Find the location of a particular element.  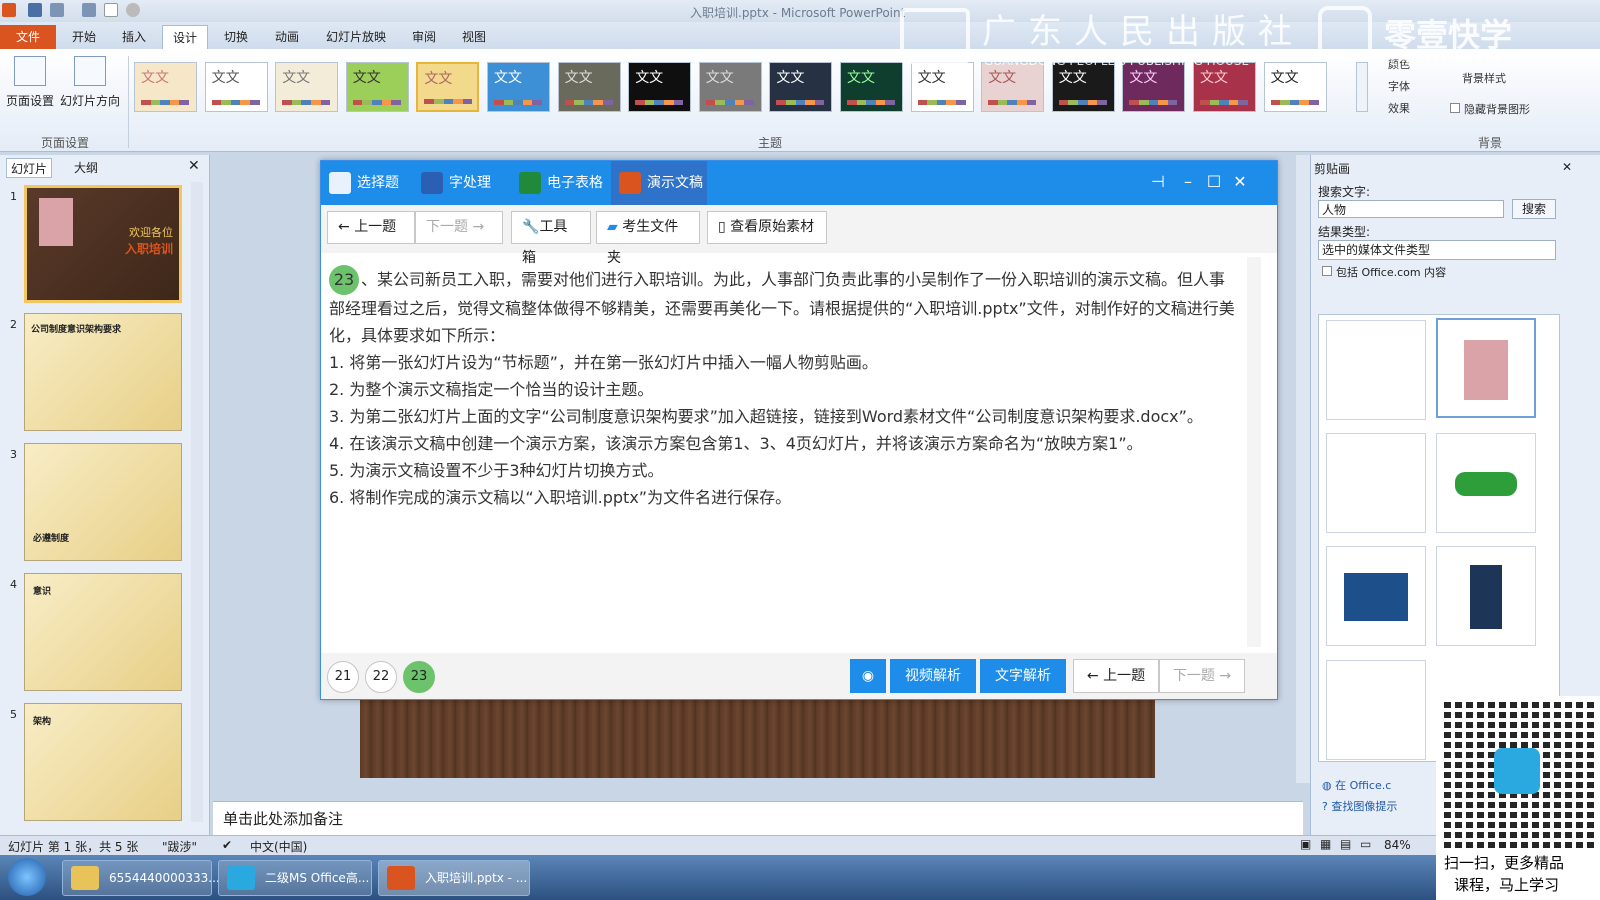

redo-icon is located at coordinates (89, 10).